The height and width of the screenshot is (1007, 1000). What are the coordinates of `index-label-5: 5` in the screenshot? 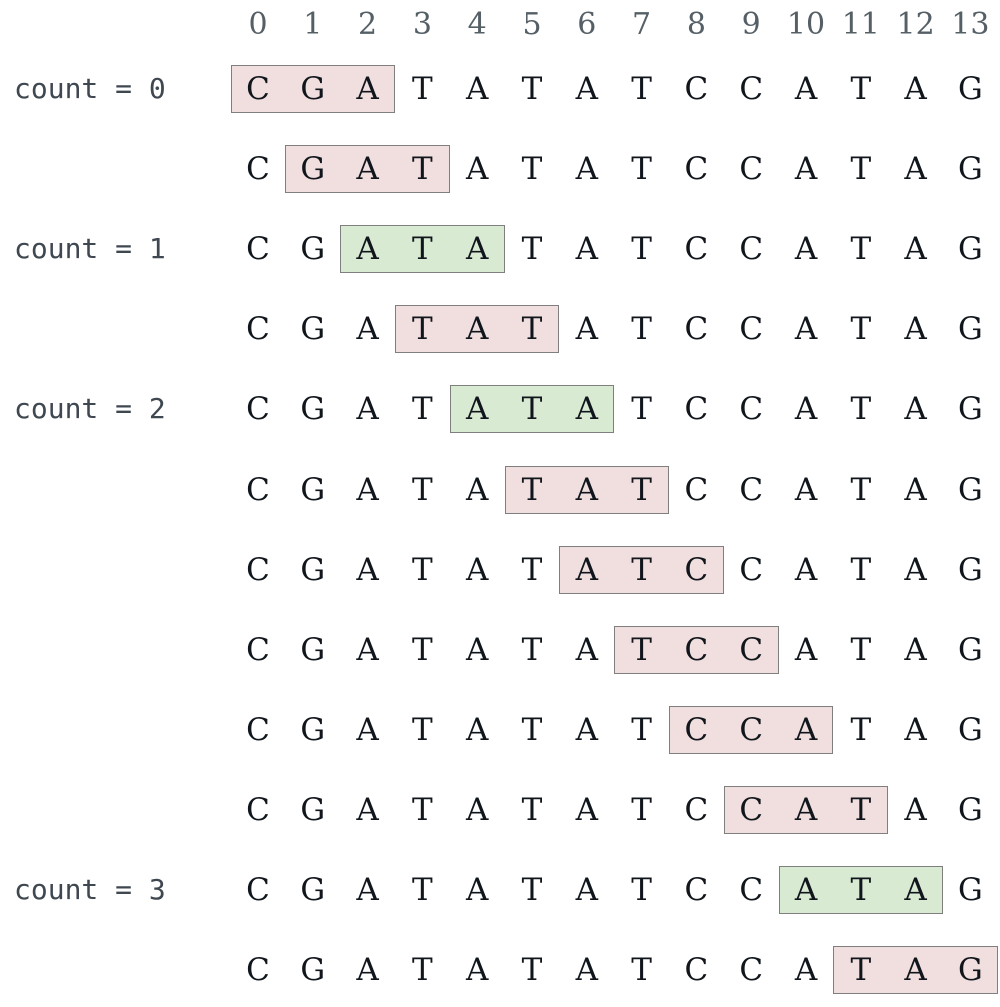 It's located at (532, 24).